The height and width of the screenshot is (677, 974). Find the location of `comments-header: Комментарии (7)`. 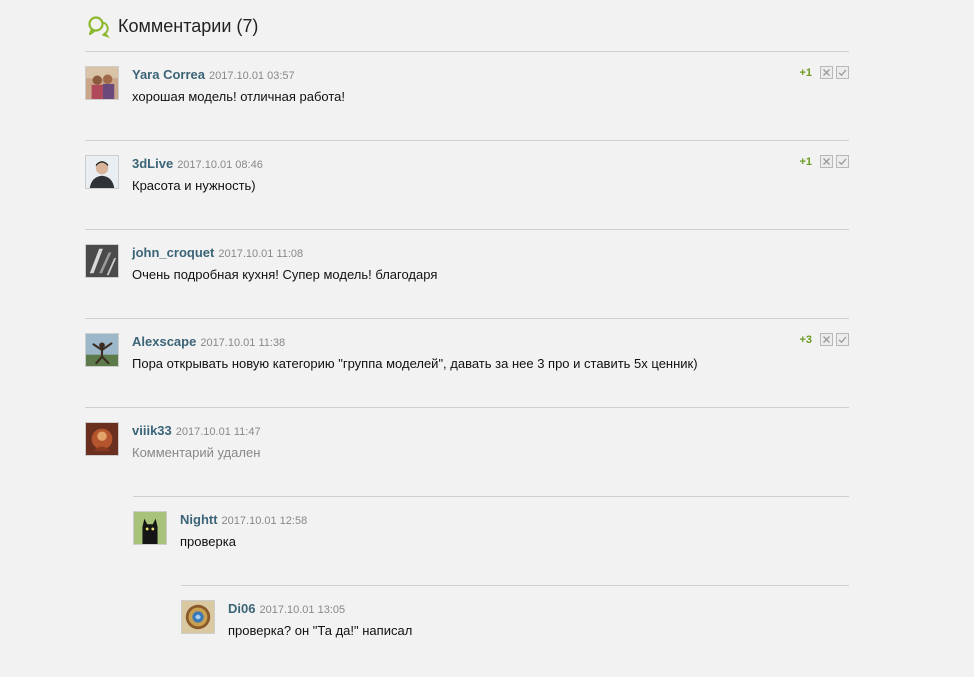

comments-header: Комментарии (7) is located at coordinates (172, 26).